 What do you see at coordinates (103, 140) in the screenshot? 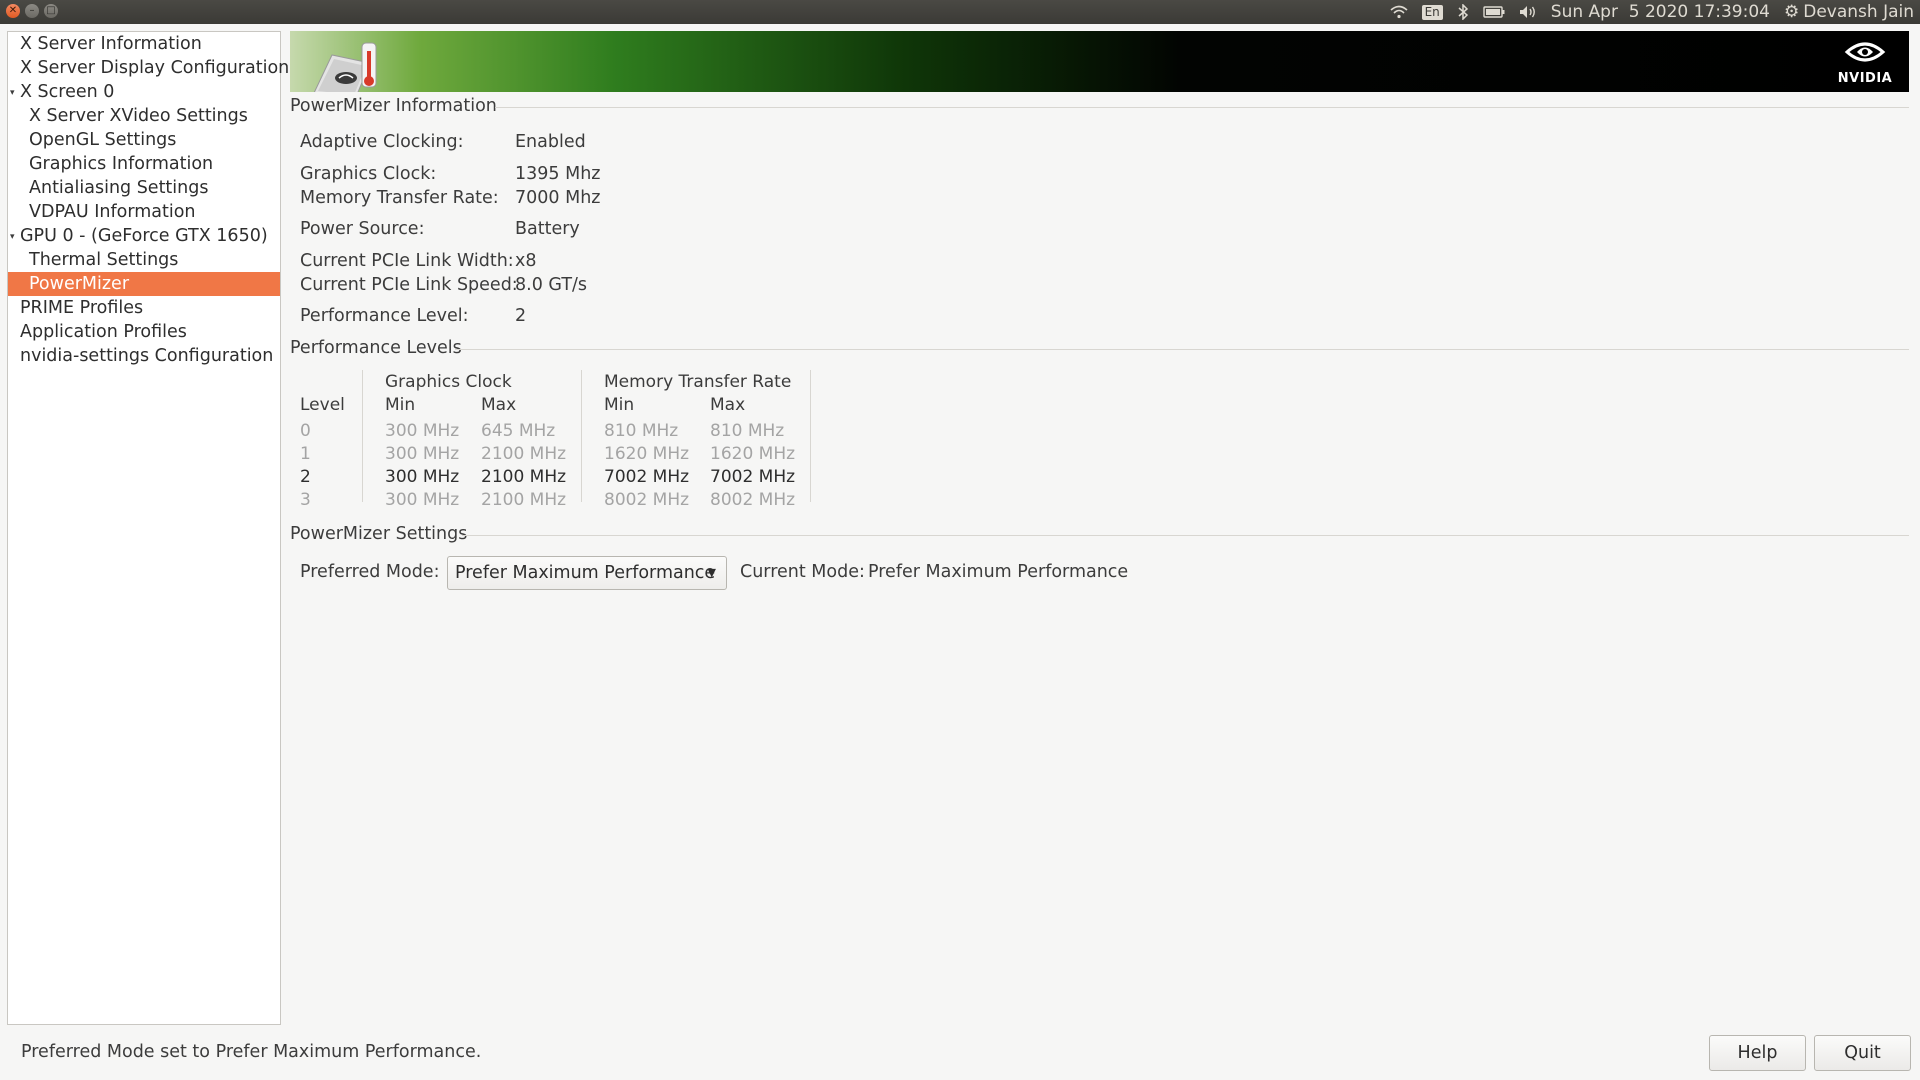
I see `sidebar-item-label: OpenGL Settings` at bounding box center [103, 140].